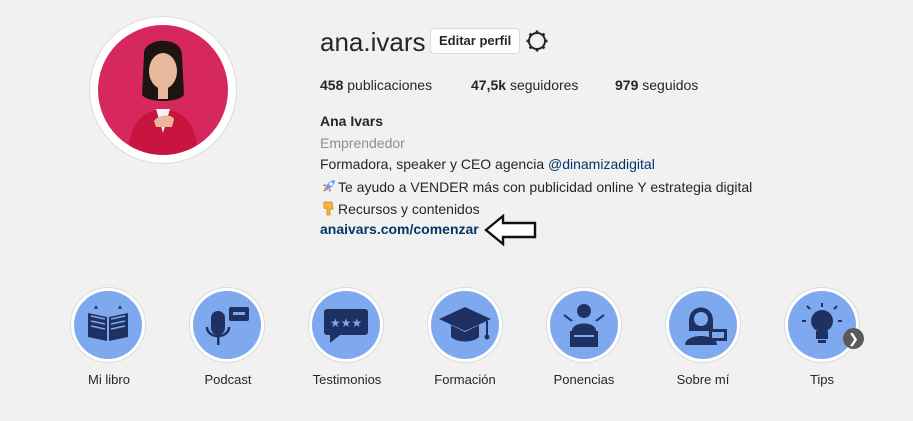 This screenshot has height=421, width=913. I want to click on microphone-icon, so click(227, 325).